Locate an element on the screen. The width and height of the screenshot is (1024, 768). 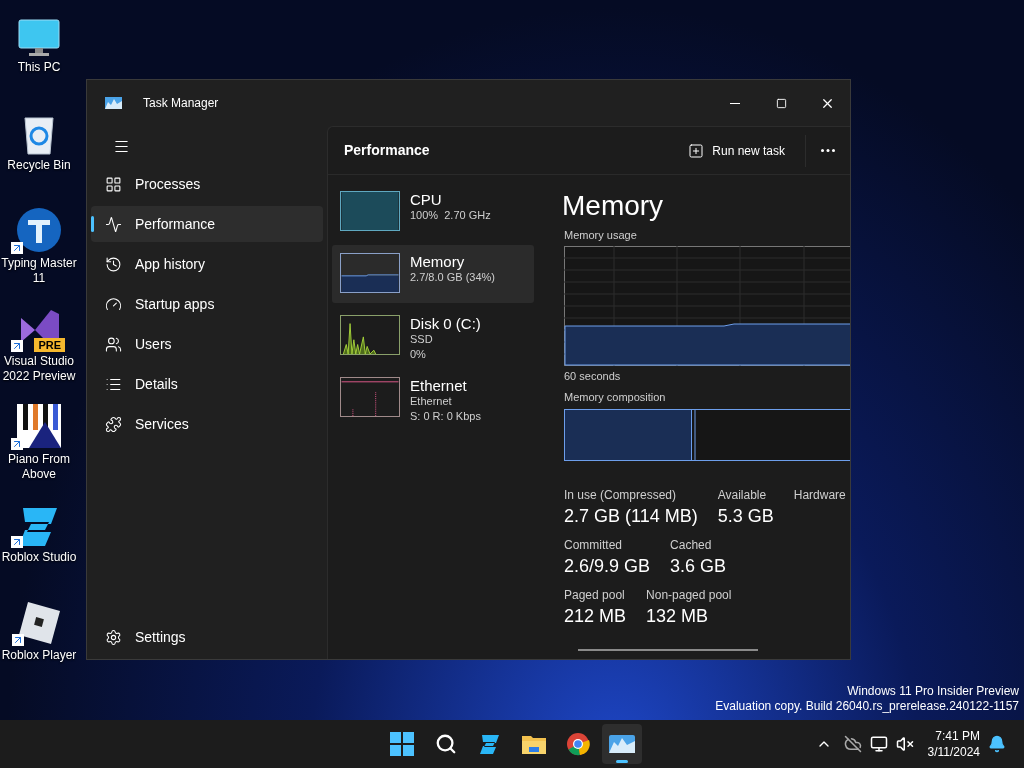
ethernet-graph is located at coordinates (370, 397).